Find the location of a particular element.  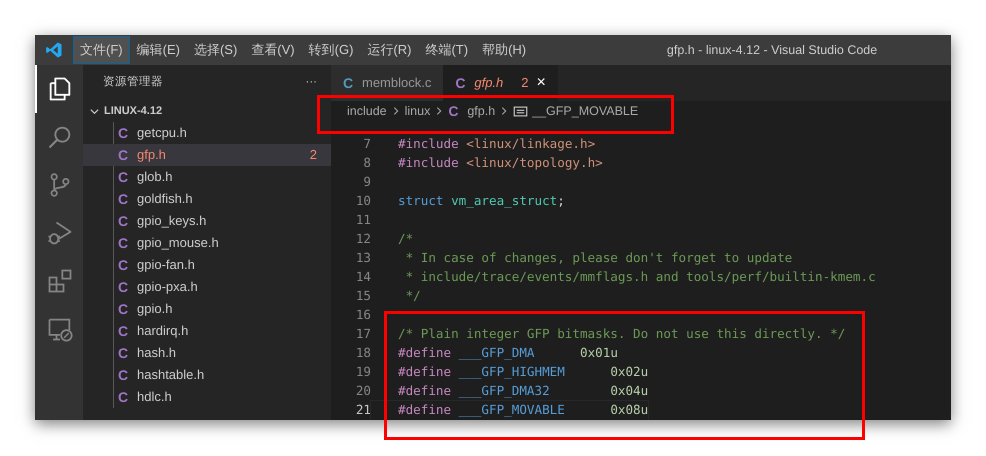

file-tree-item: C hardirq.h is located at coordinates (207, 331).